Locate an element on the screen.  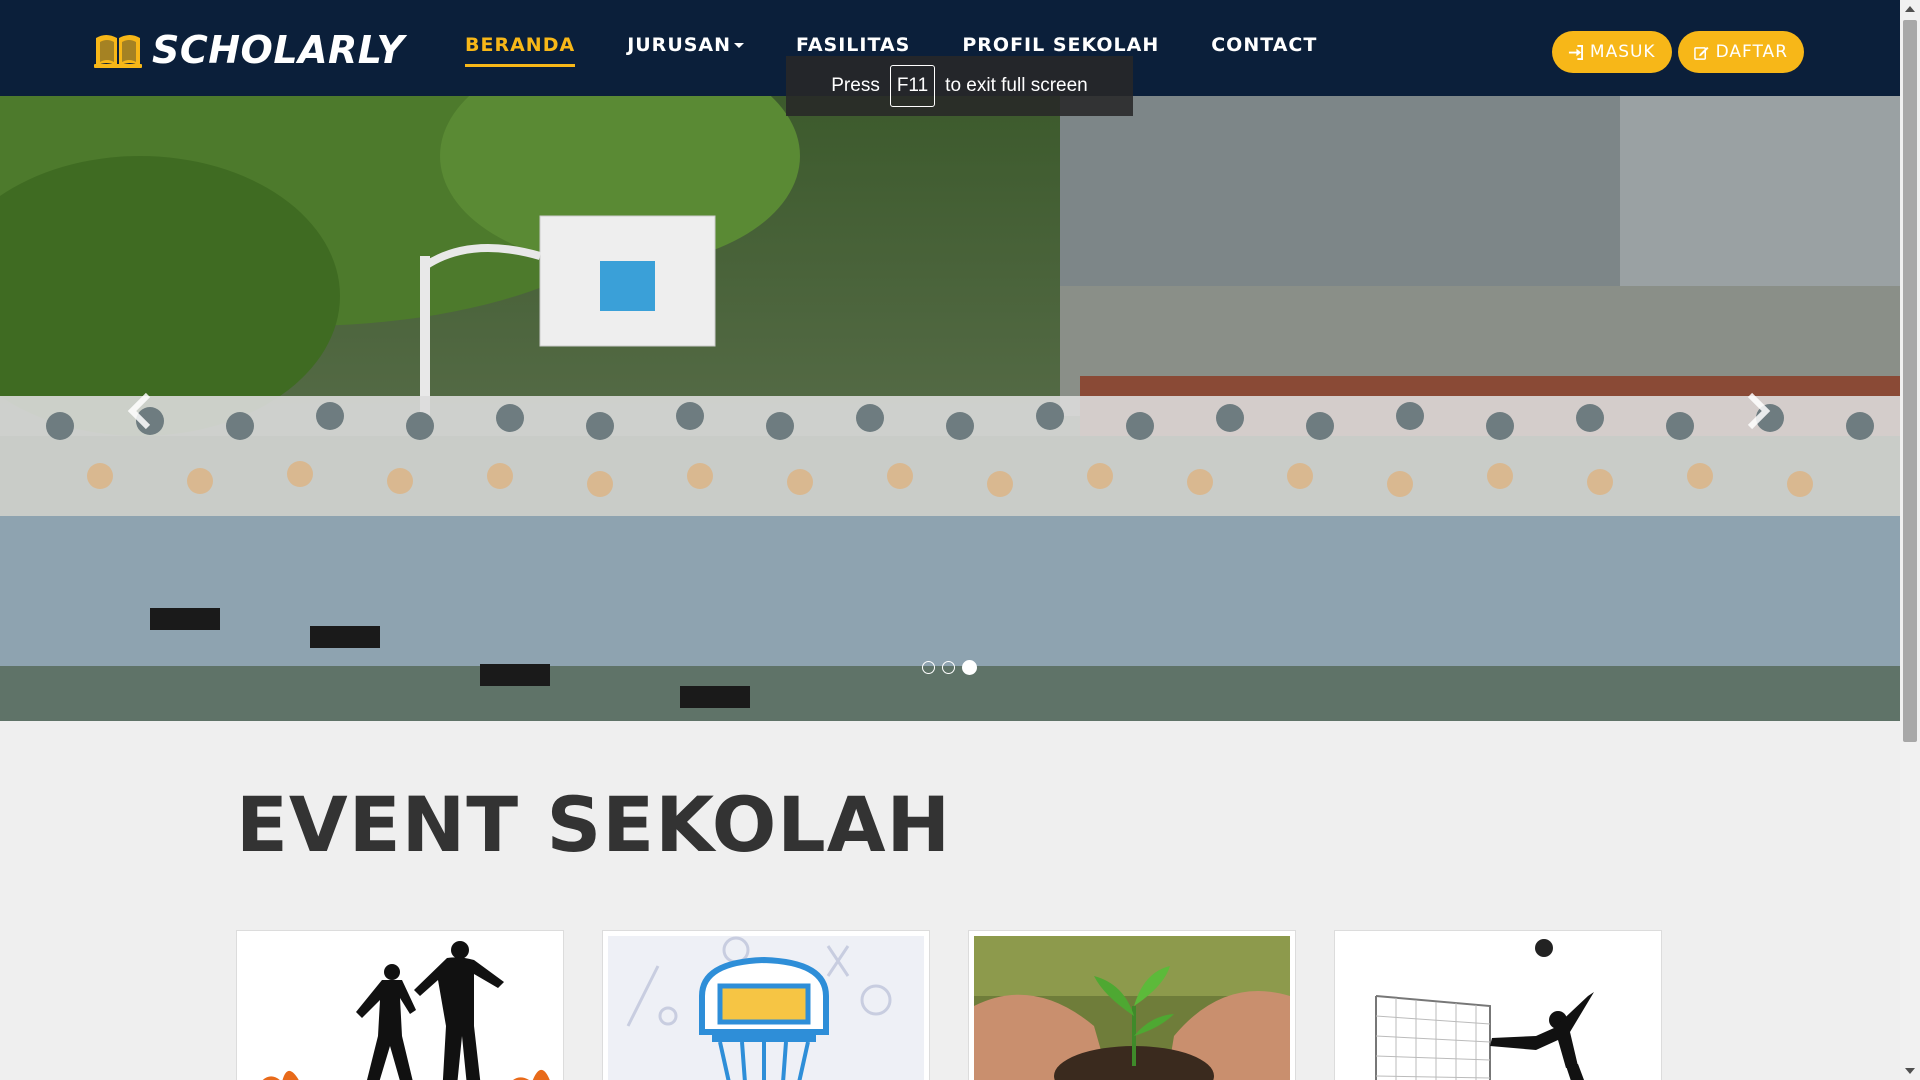
auth-buttons: MASUK DAFTAR is located at coordinates (1677, 52).